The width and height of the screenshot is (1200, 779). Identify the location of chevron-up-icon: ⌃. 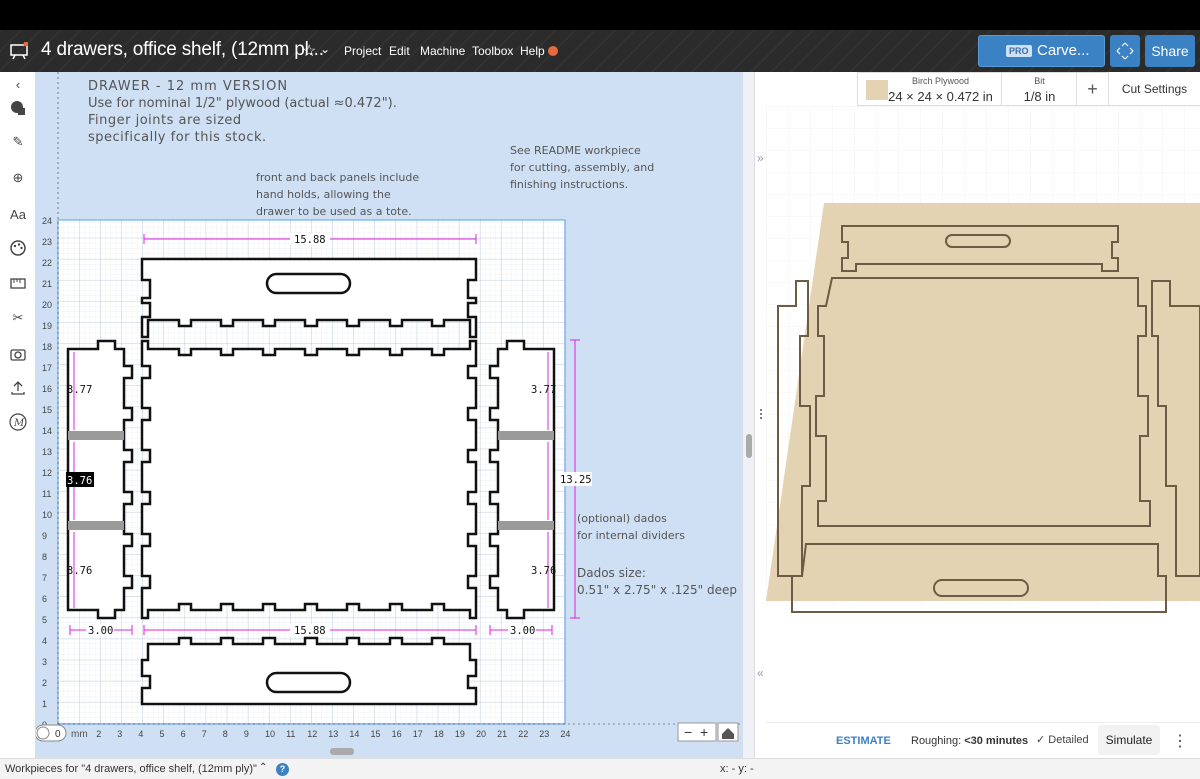
(263, 767).